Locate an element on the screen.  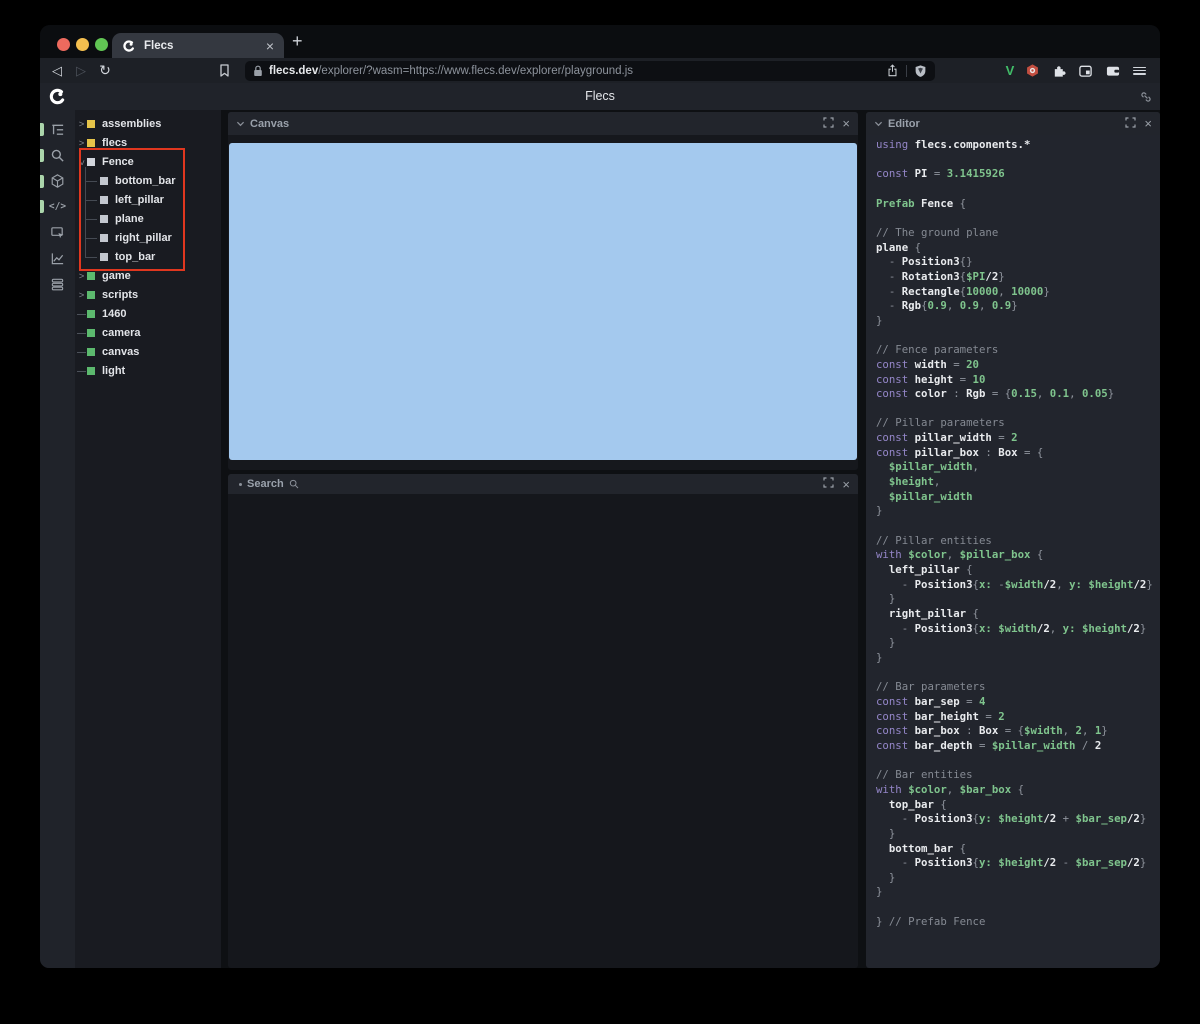
forward-icon: ▷ is located at coordinates (81, 70).